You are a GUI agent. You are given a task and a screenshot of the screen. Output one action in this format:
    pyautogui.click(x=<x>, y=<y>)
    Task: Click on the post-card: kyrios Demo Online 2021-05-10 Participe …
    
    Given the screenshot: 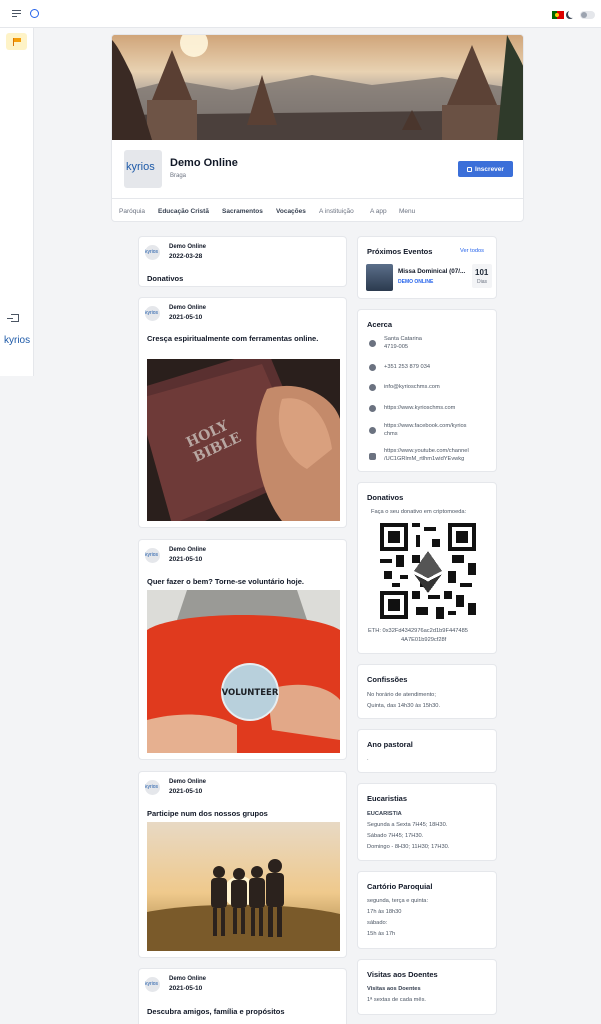 What is the action you would take?
    pyautogui.click(x=242, y=864)
    